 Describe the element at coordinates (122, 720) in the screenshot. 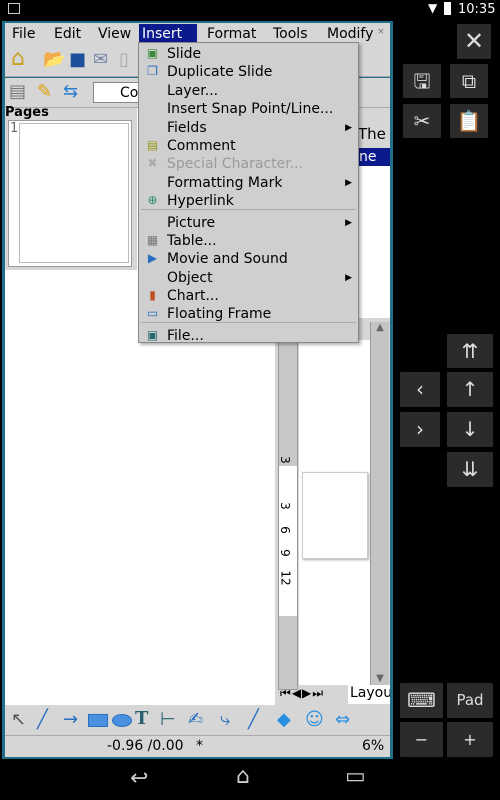

I see `ellipse-icon` at that location.